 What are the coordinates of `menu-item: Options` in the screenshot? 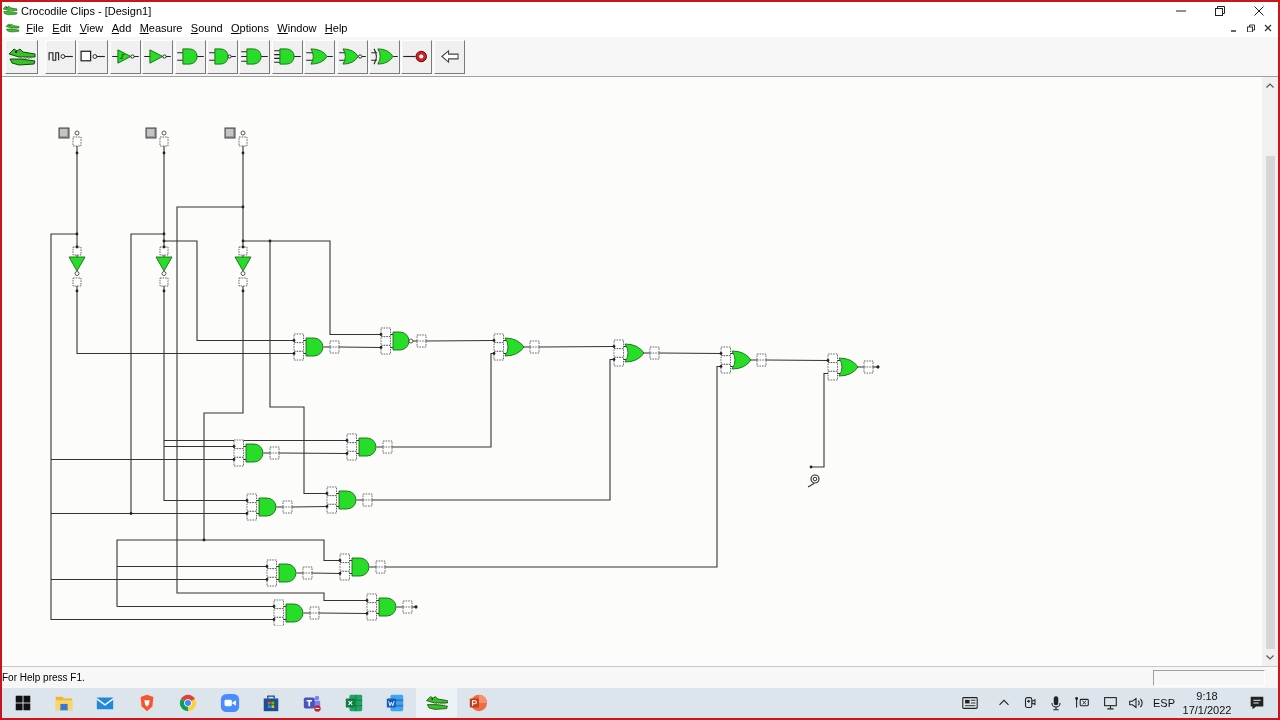 It's located at (250, 28).